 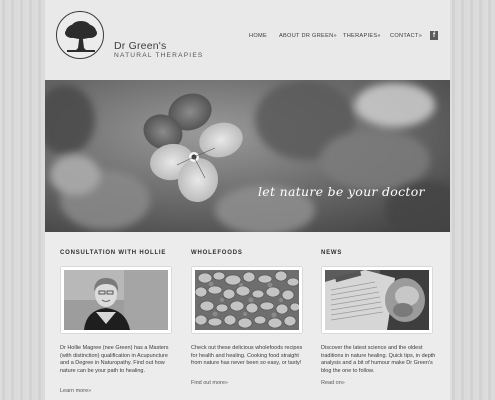 I want to click on brand-name: Dr Green's, so click(x=140, y=46).